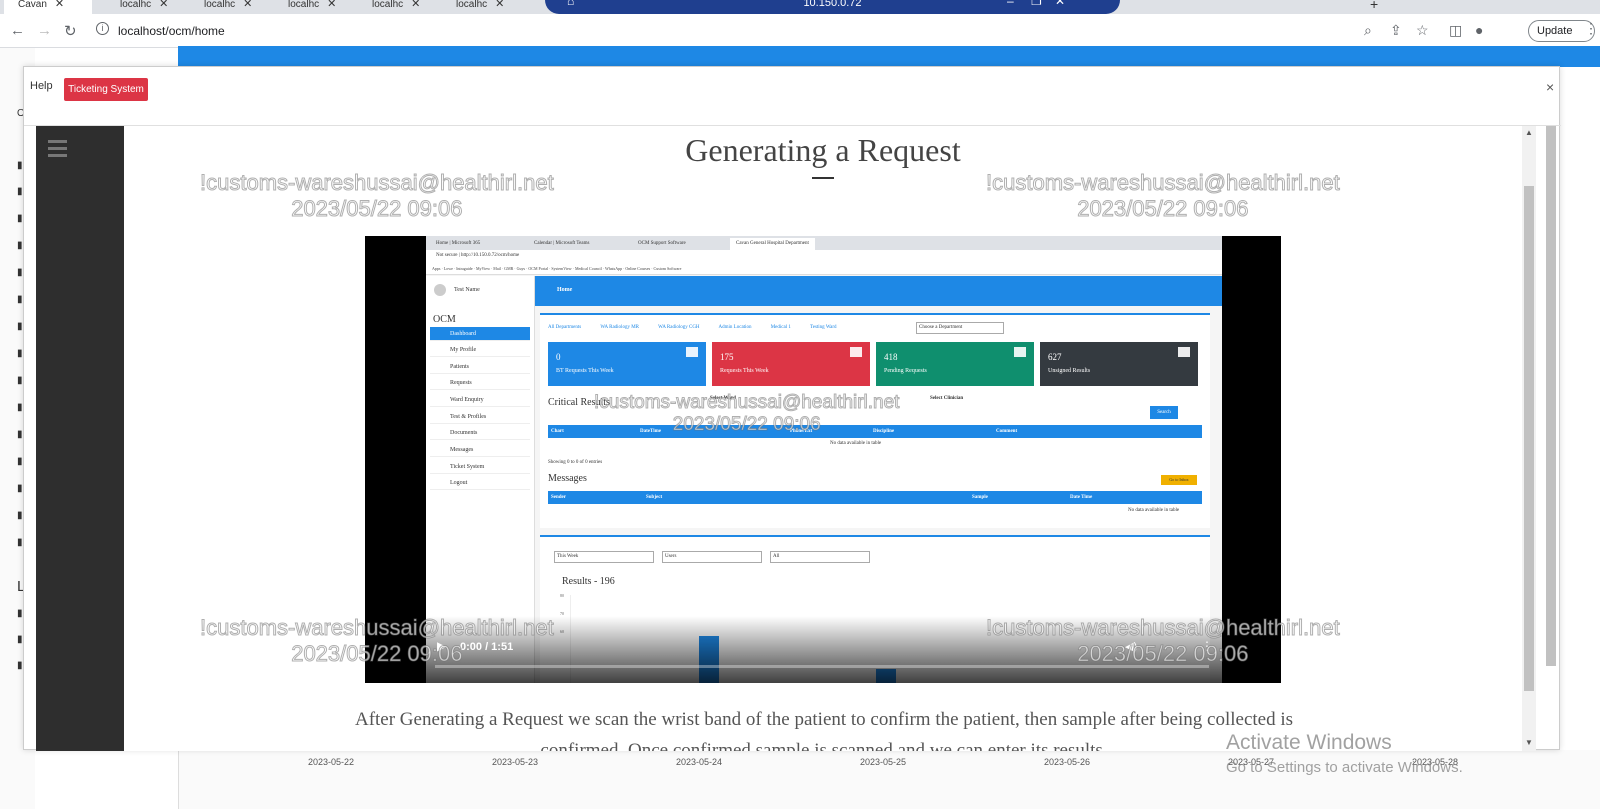 The image size is (1600, 809). Describe the element at coordinates (440, 290) in the screenshot. I see `avatar` at that location.